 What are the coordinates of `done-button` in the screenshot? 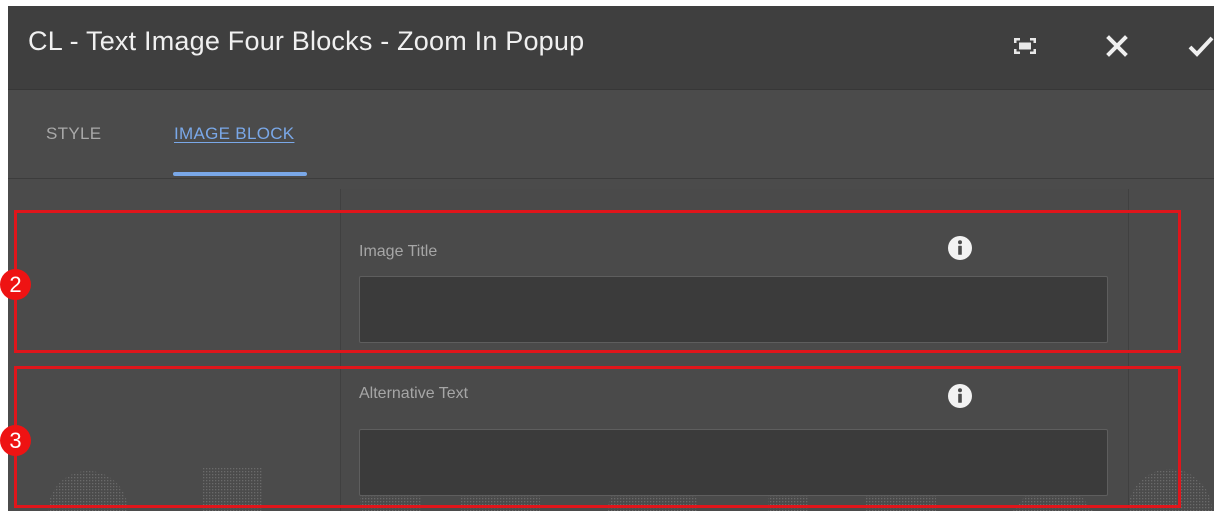 It's located at (1200, 46).